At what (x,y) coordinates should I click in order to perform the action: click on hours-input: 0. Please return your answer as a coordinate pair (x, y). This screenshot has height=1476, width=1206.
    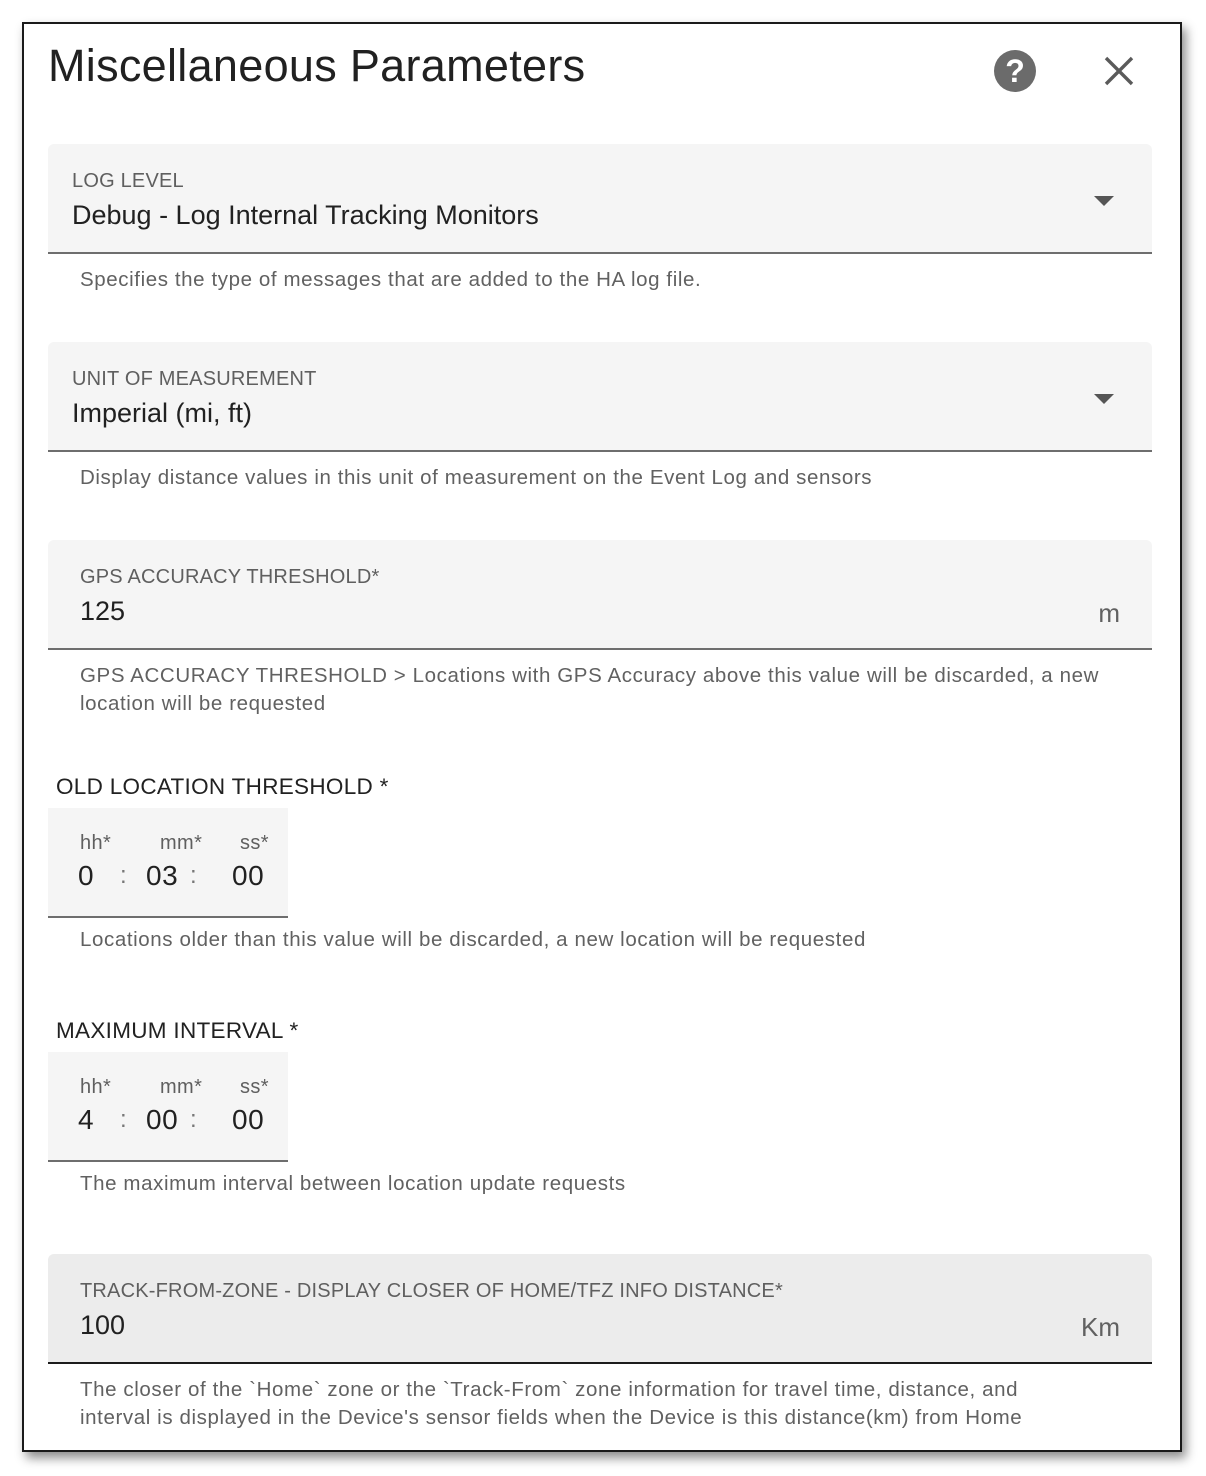
    Looking at the image, I should click on (86, 876).